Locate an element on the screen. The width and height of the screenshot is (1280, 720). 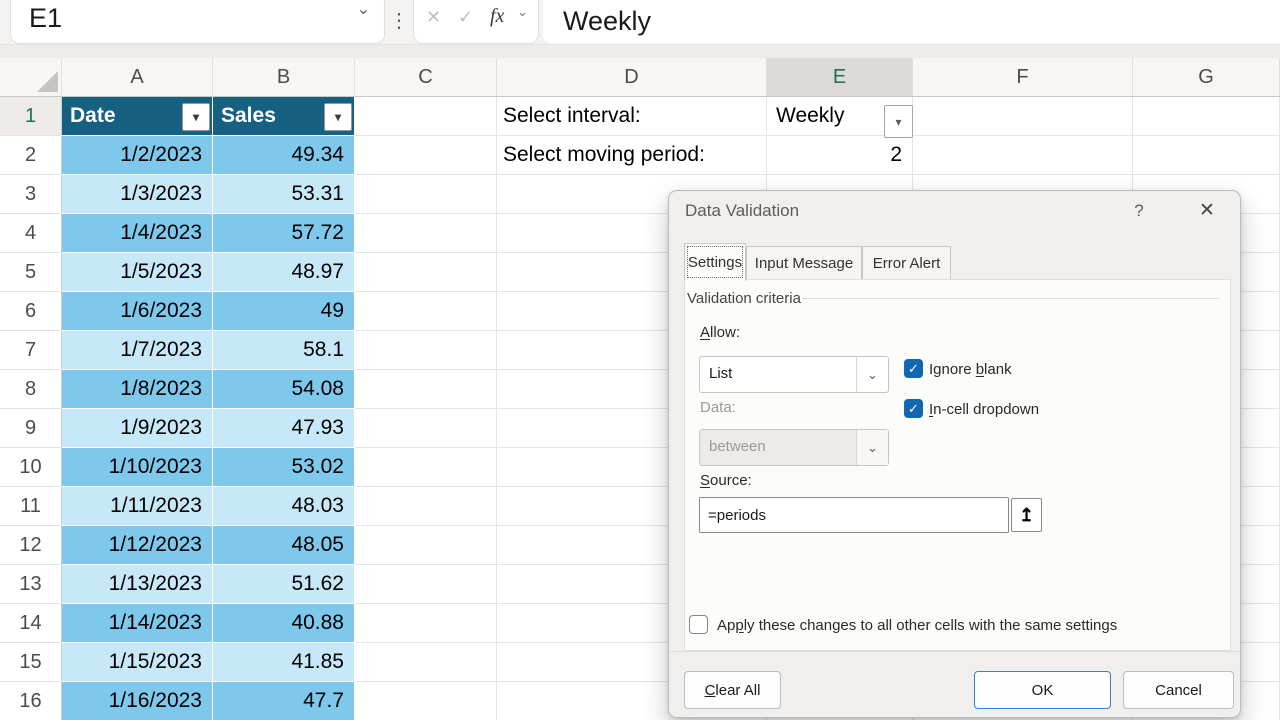
row-header-5: 5 is located at coordinates (31, 272).